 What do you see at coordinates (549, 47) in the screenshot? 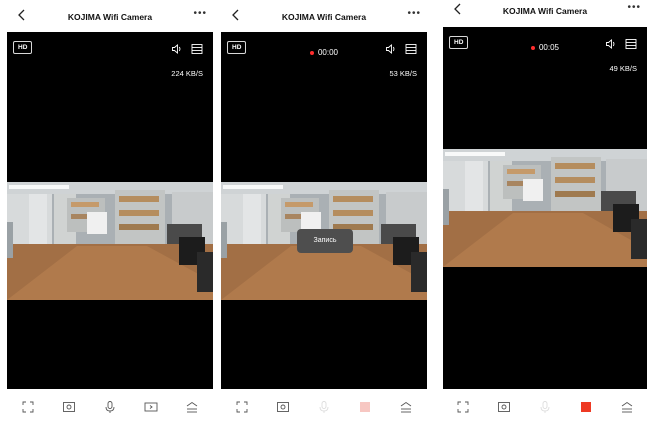
I see `recording-time: 00:05` at bounding box center [549, 47].